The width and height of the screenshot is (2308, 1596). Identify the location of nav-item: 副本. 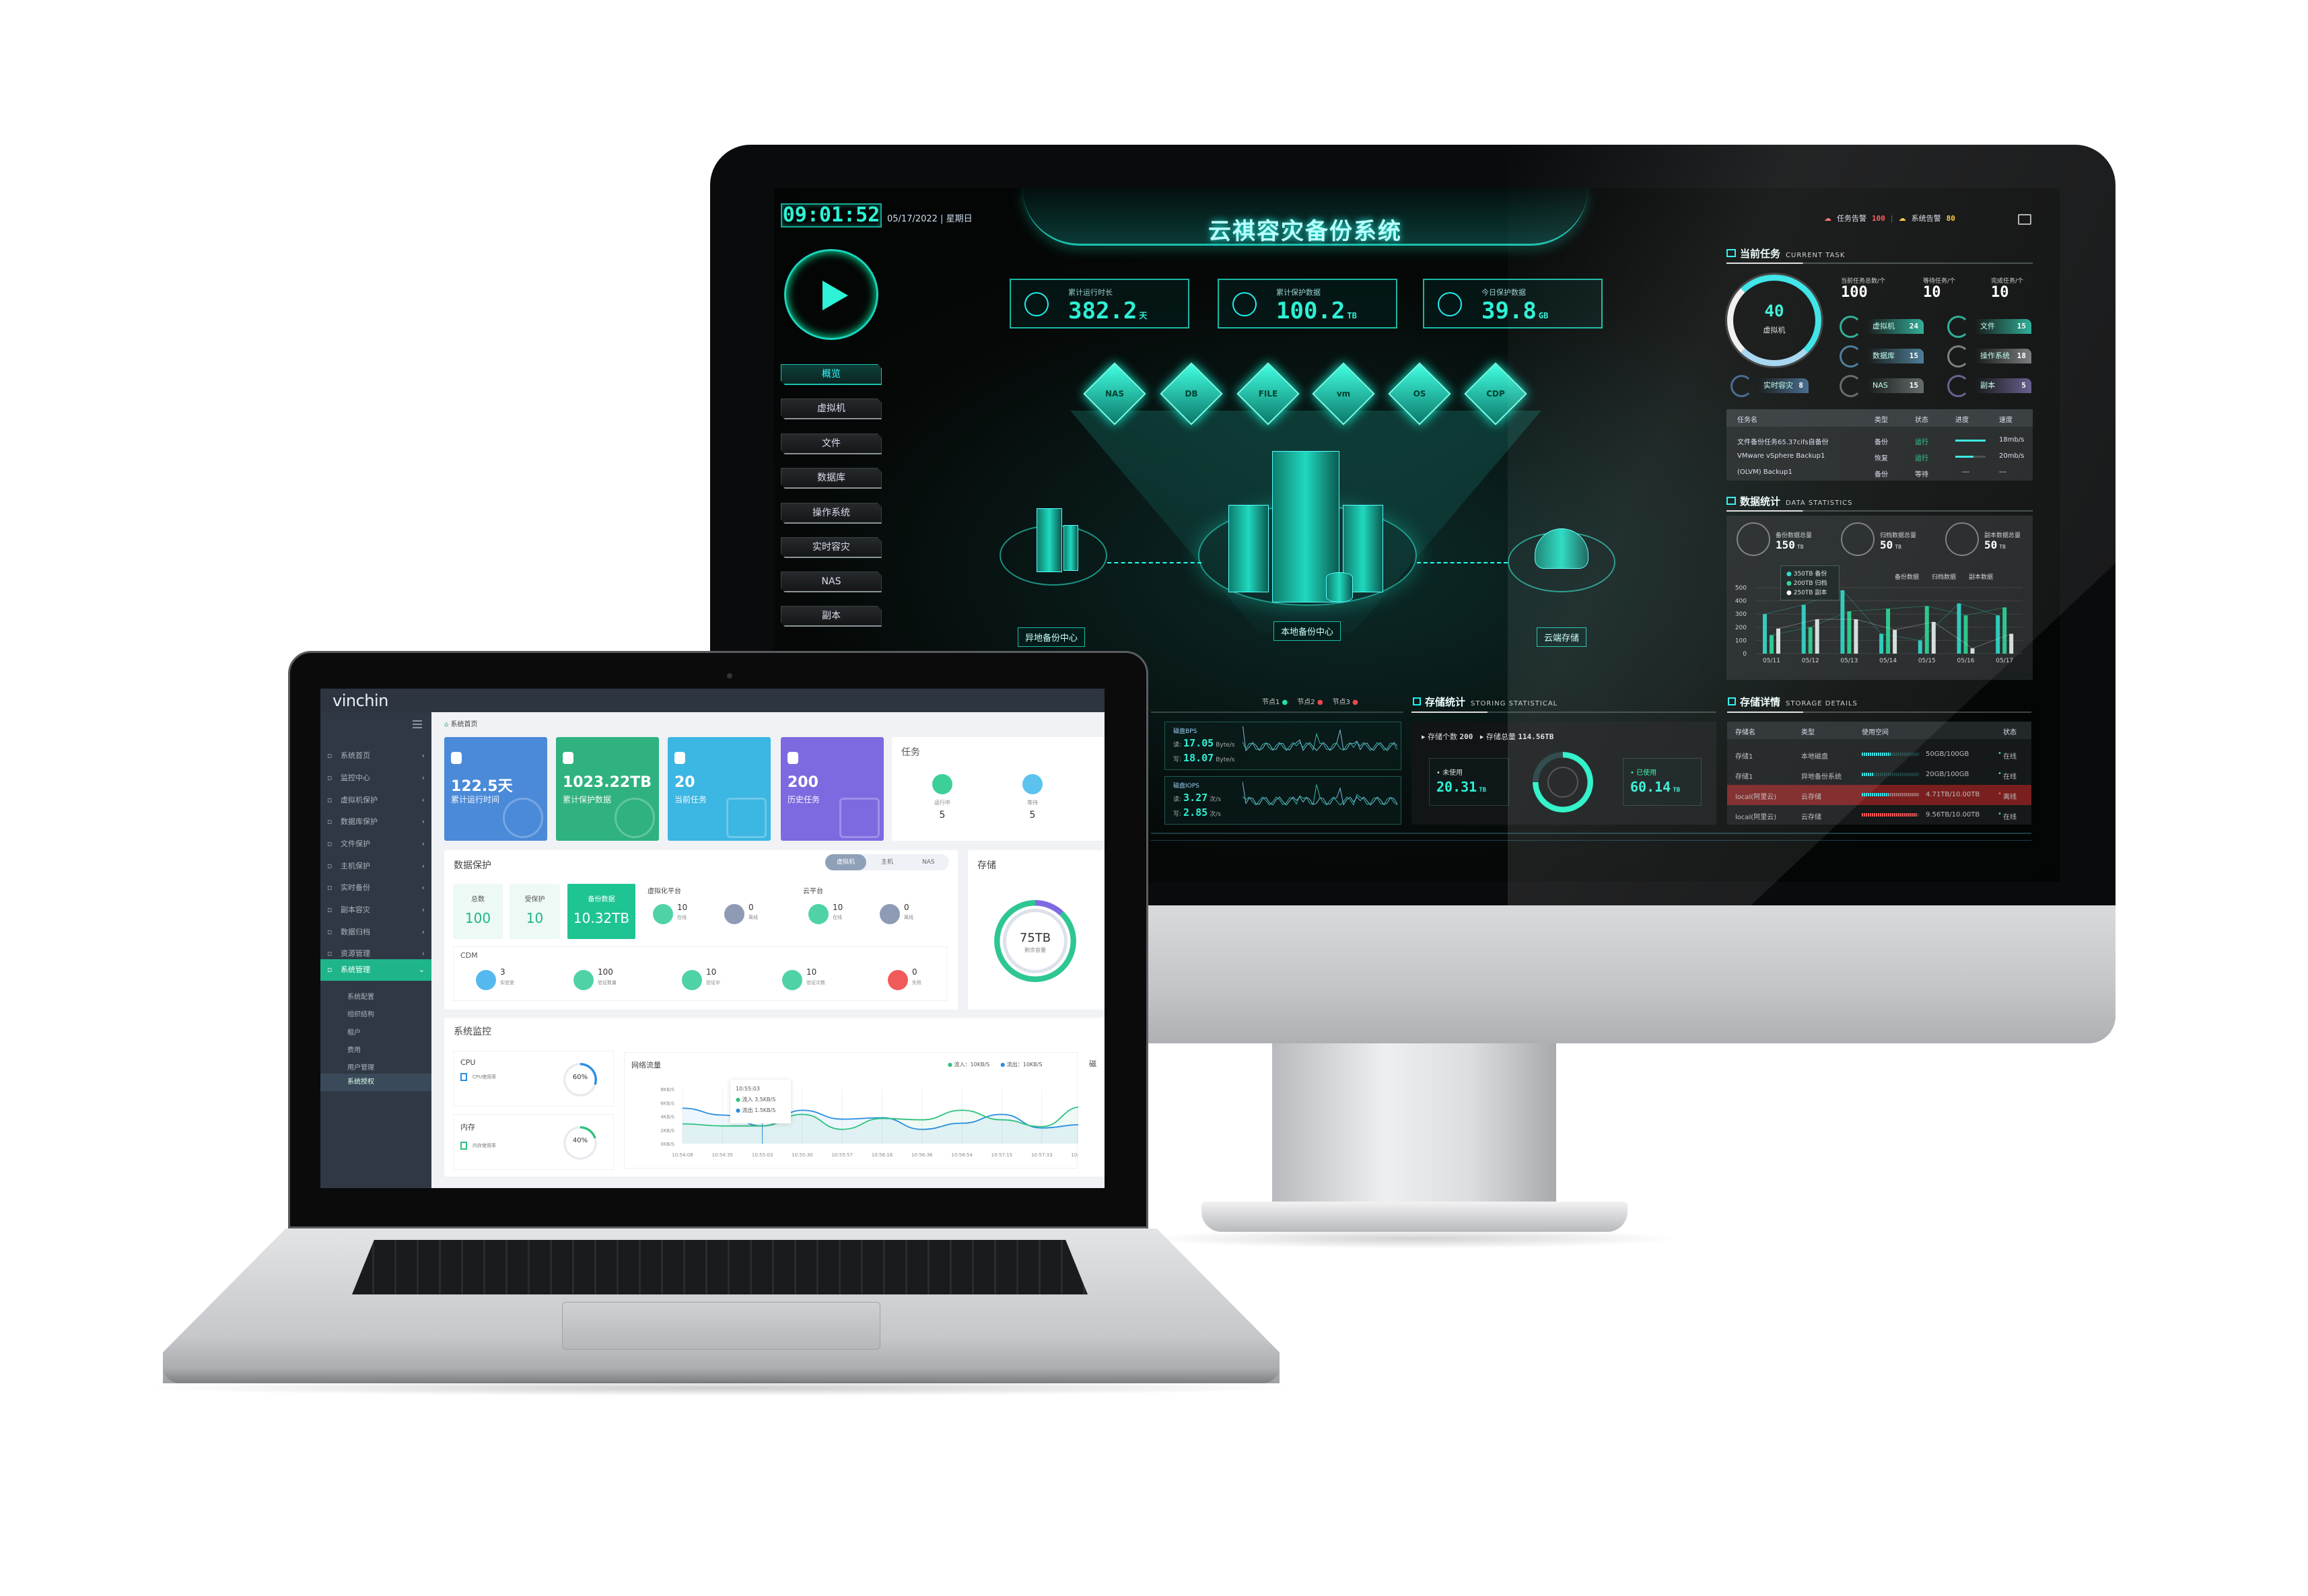
(831, 616).